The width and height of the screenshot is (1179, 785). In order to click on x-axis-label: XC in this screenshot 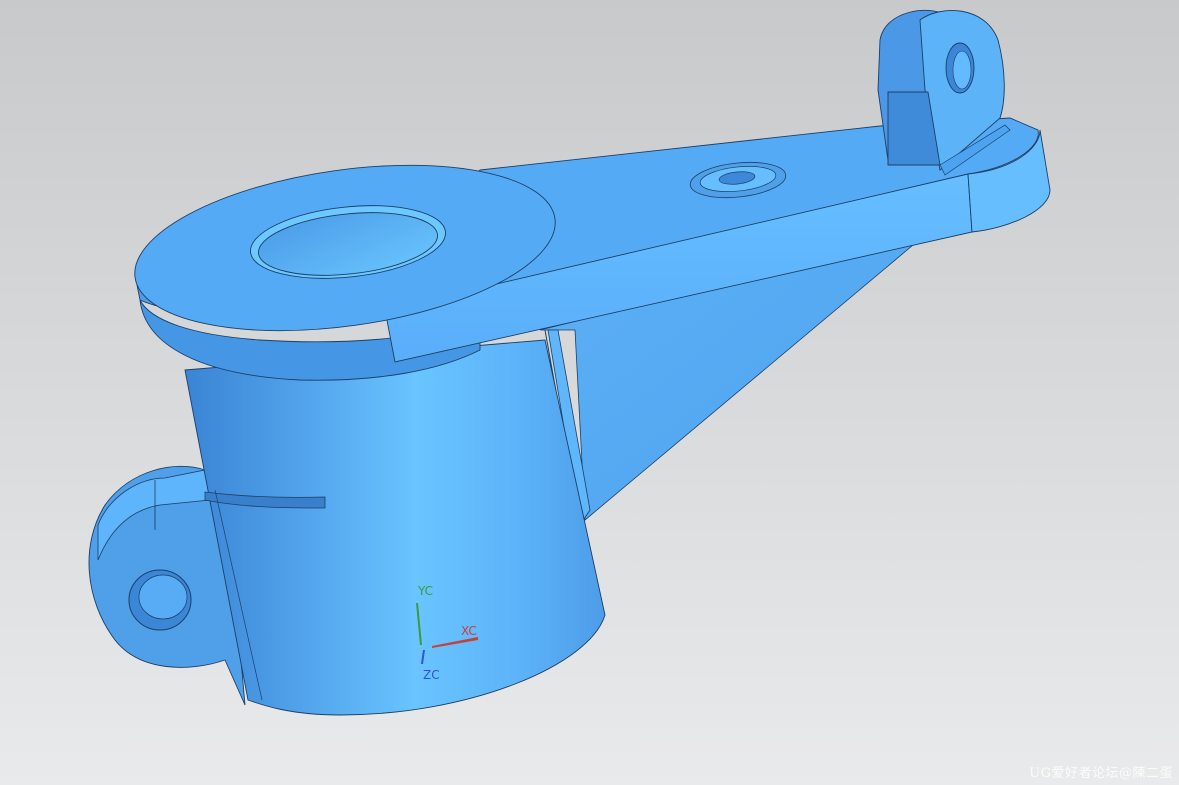, I will do `click(469, 631)`.